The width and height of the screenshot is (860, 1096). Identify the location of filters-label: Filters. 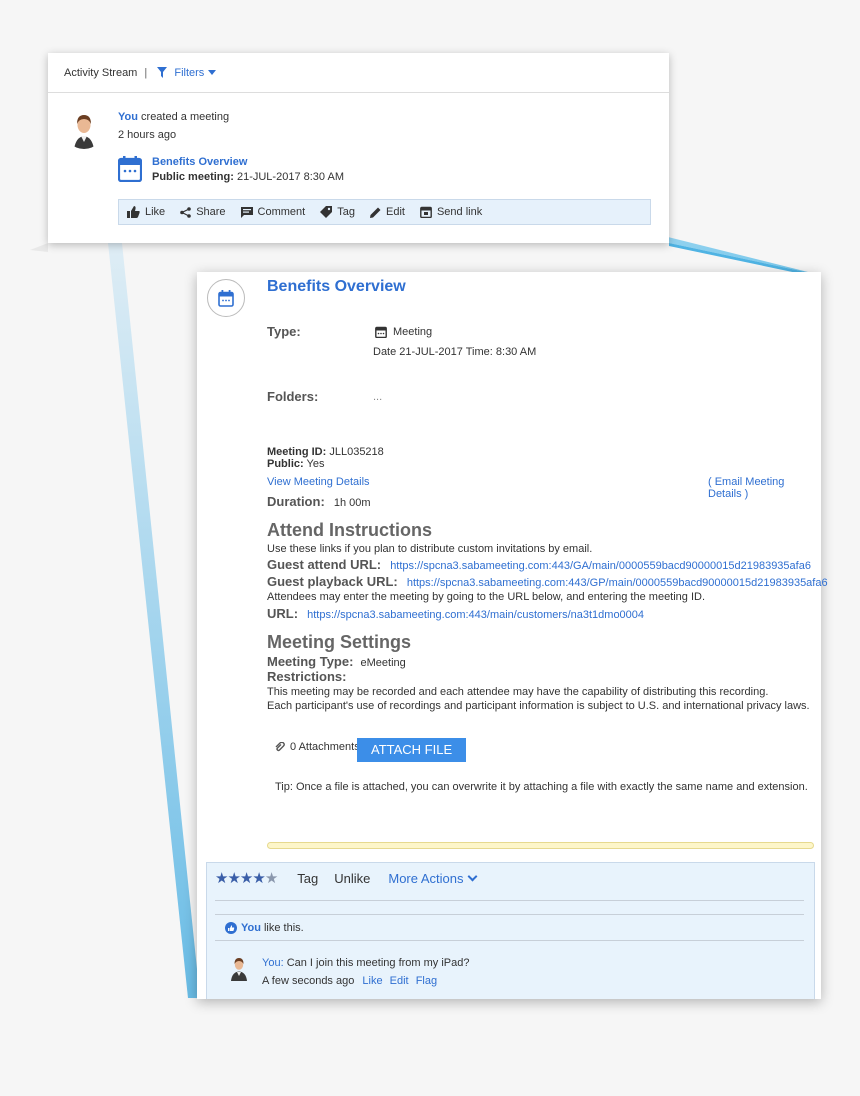
(189, 73).